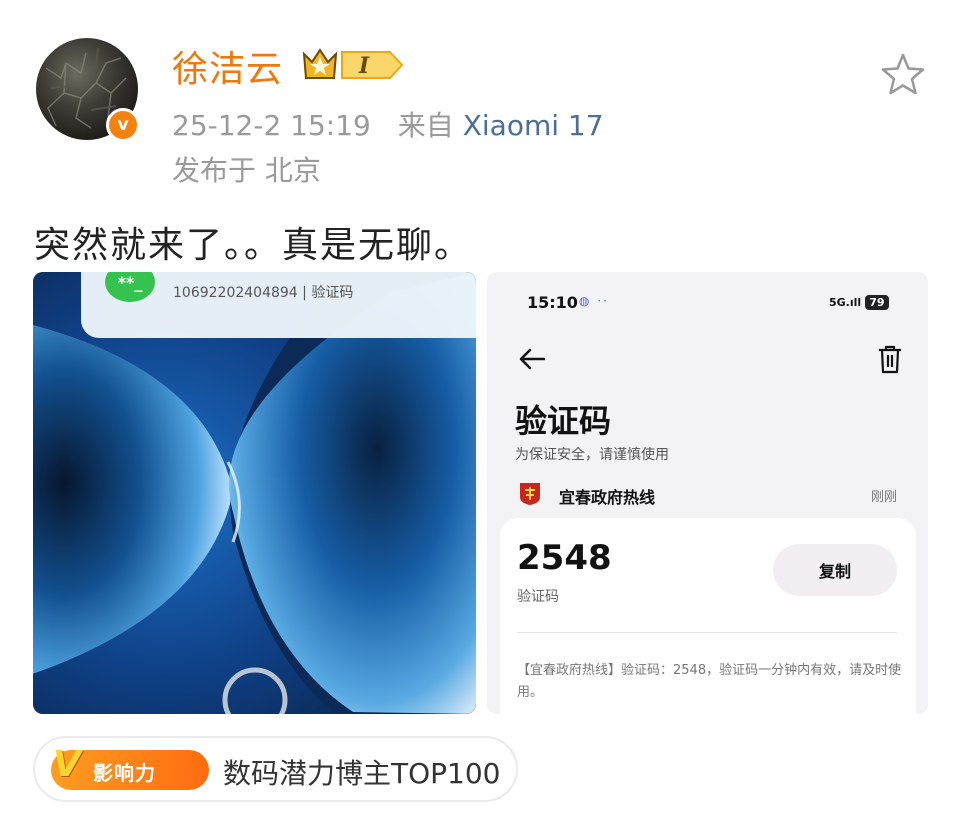 The height and width of the screenshot is (824, 960). I want to click on influence-icon: V 影响力, so click(130, 767).